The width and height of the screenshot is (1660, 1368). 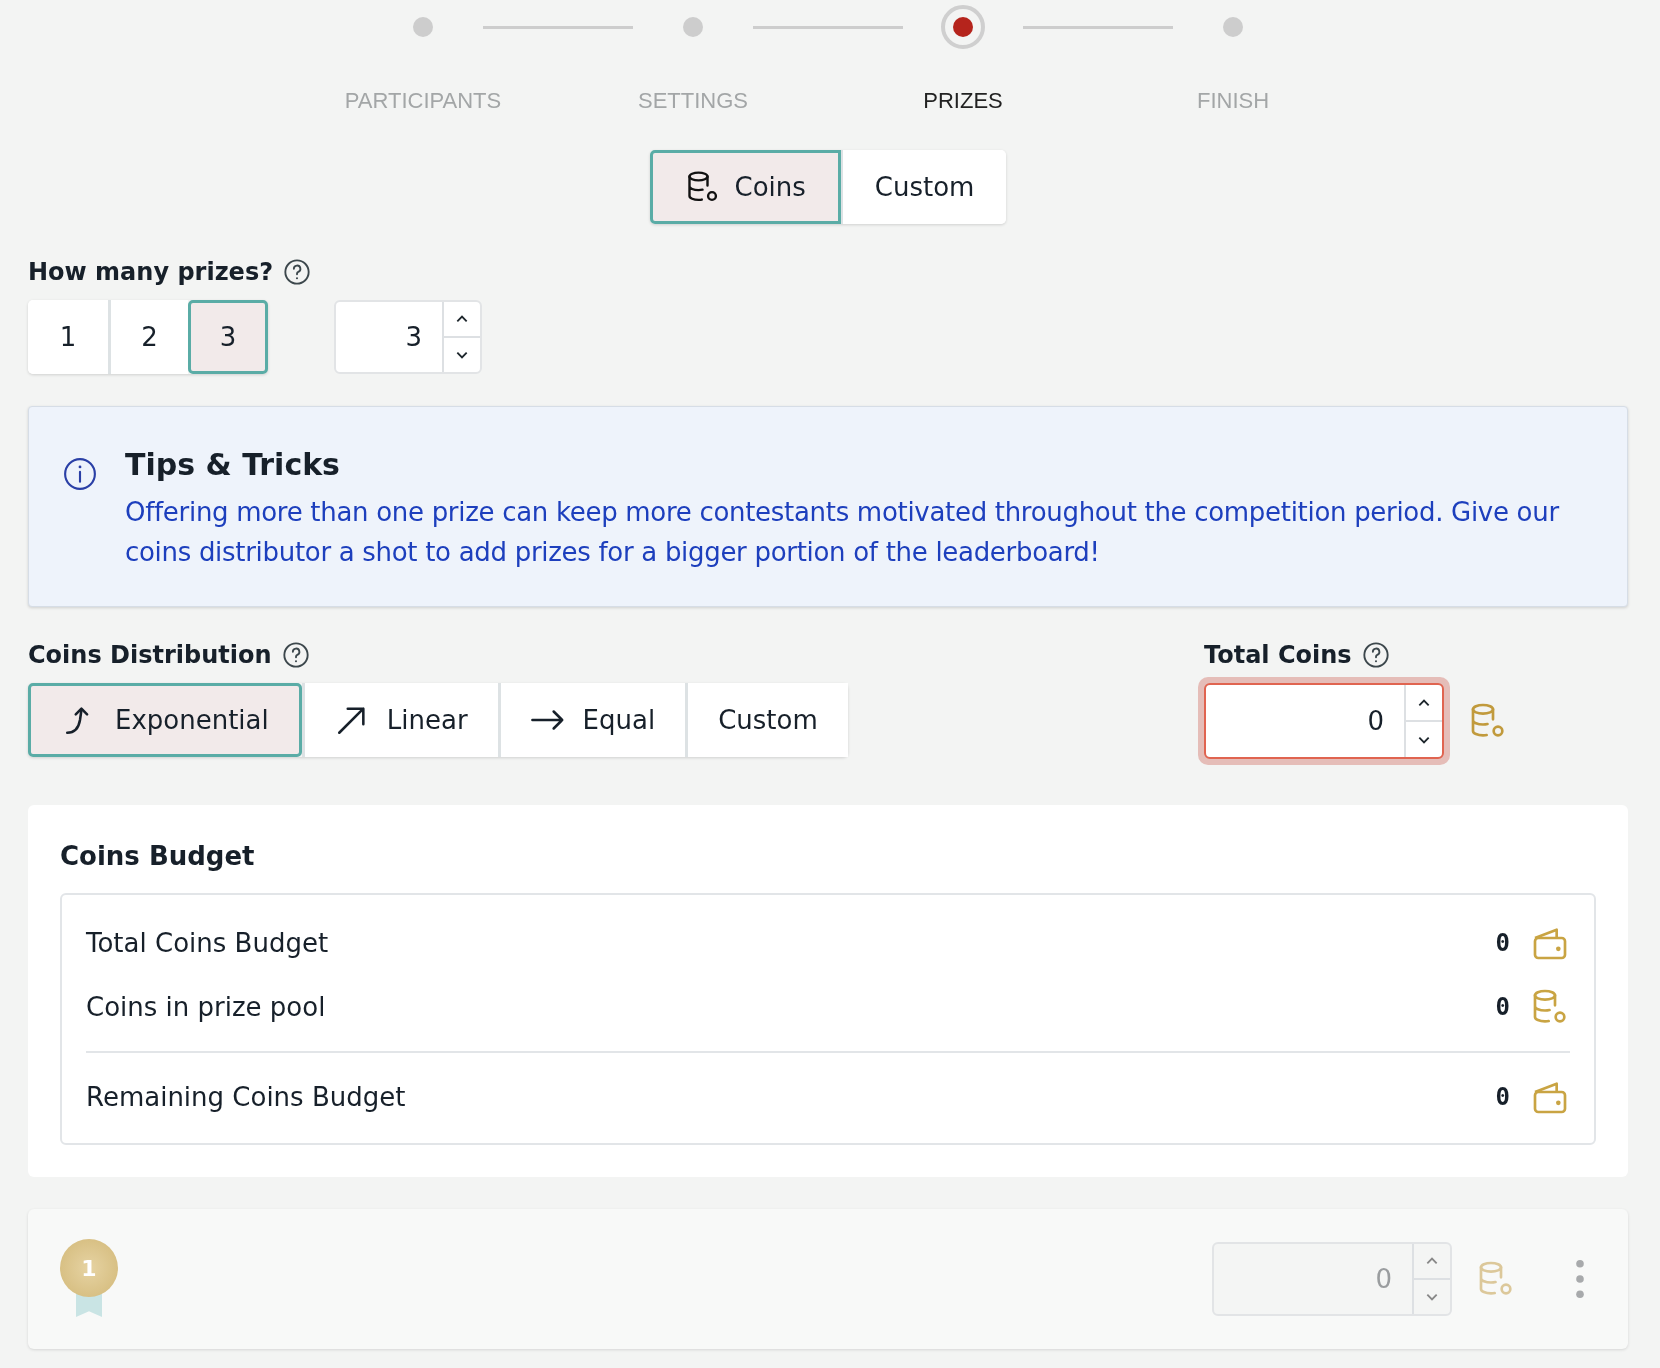 I want to click on section-label: How many prizes?, so click(x=151, y=272).